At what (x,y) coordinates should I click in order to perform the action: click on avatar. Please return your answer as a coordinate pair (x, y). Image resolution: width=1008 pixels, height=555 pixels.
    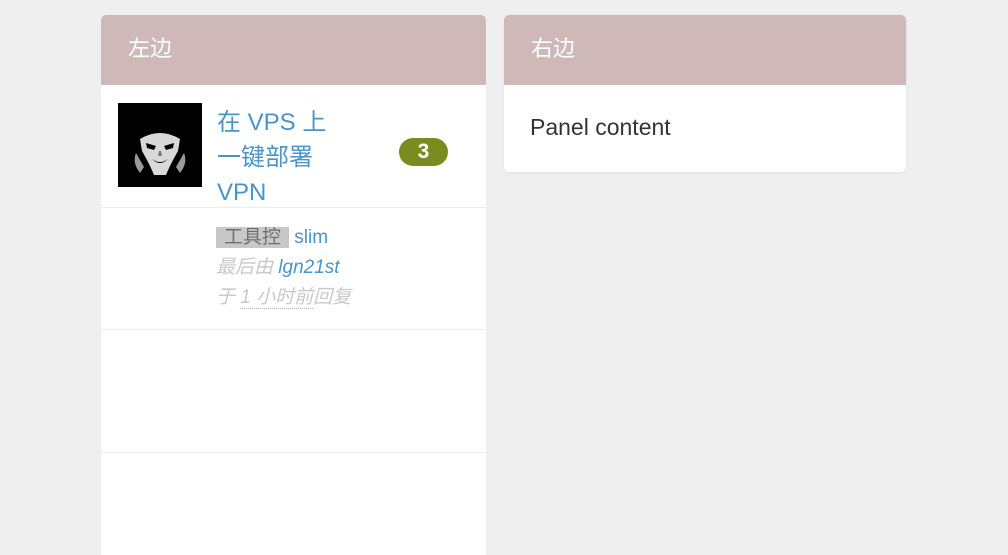
    Looking at the image, I should click on (160, 145).